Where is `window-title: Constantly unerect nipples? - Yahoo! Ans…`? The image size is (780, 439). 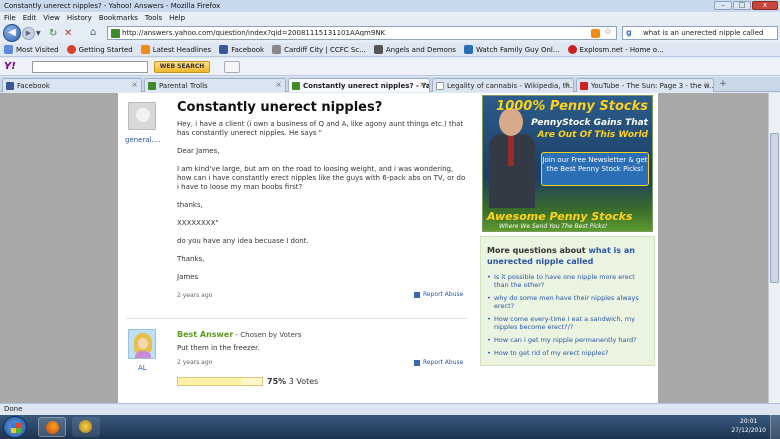 window-title: Constantly unerect nipples? - Yahoo! Ans… is located at coordinates (112, 6).